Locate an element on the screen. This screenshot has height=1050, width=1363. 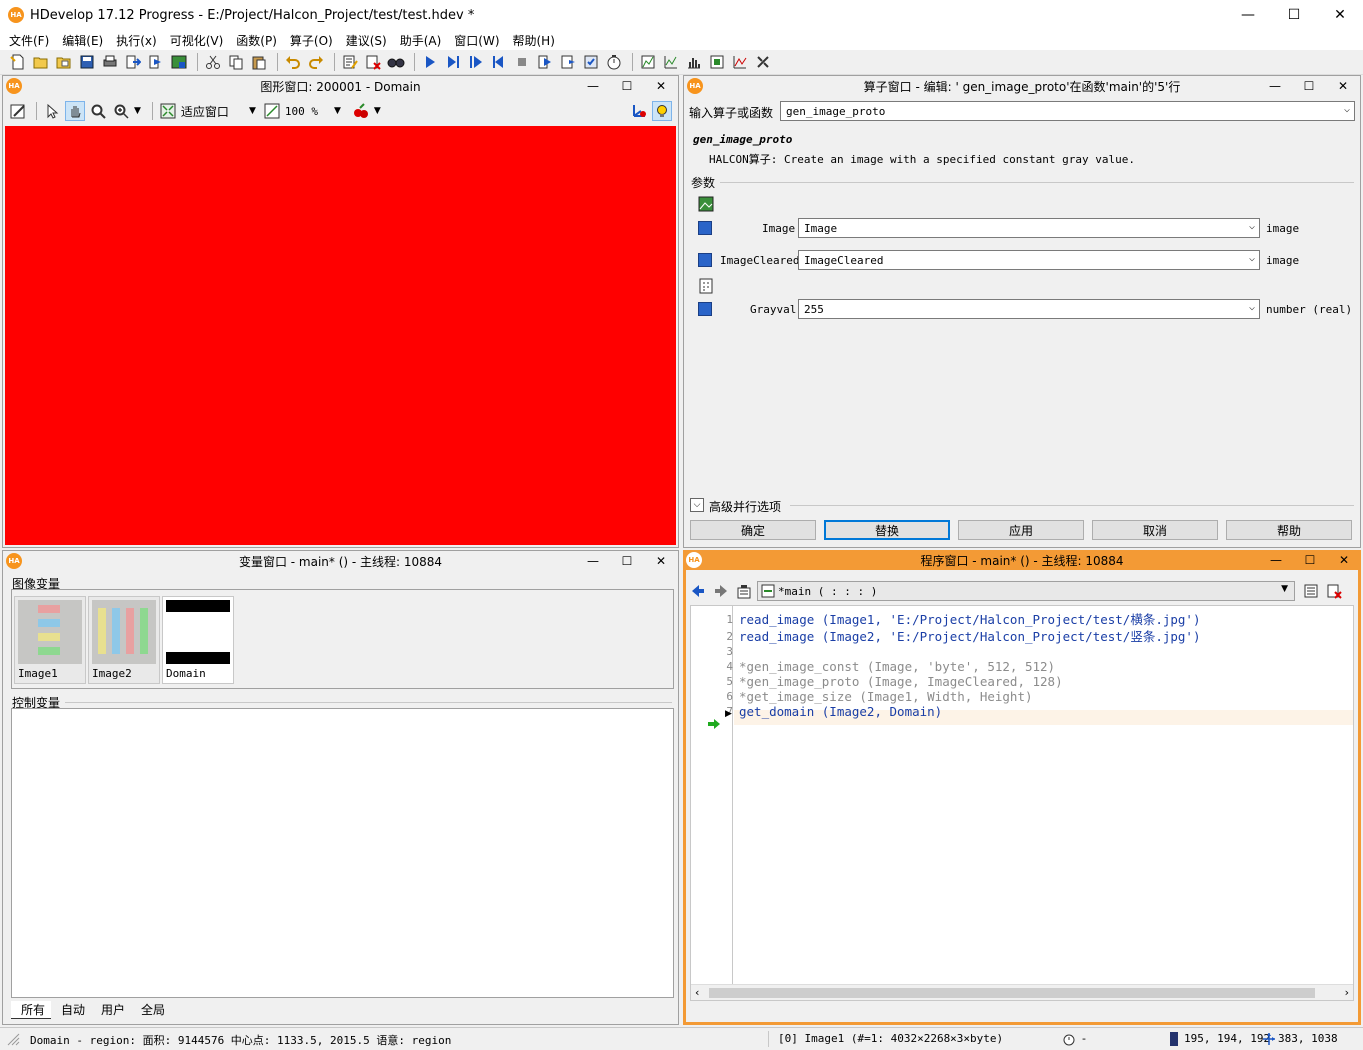
menu-suggestions: 建议(S) is located at coordinates (368, 40).